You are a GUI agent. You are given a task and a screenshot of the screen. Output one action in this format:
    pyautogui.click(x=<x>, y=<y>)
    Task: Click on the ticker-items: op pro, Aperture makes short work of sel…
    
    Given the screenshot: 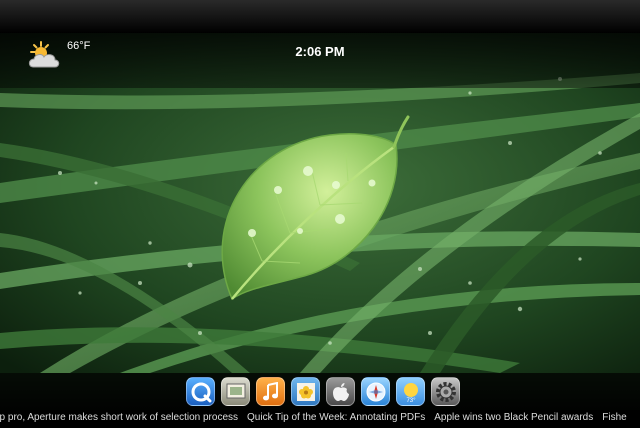 What is the action you would take?
    pyautogui.click(x=318, y=417)
    